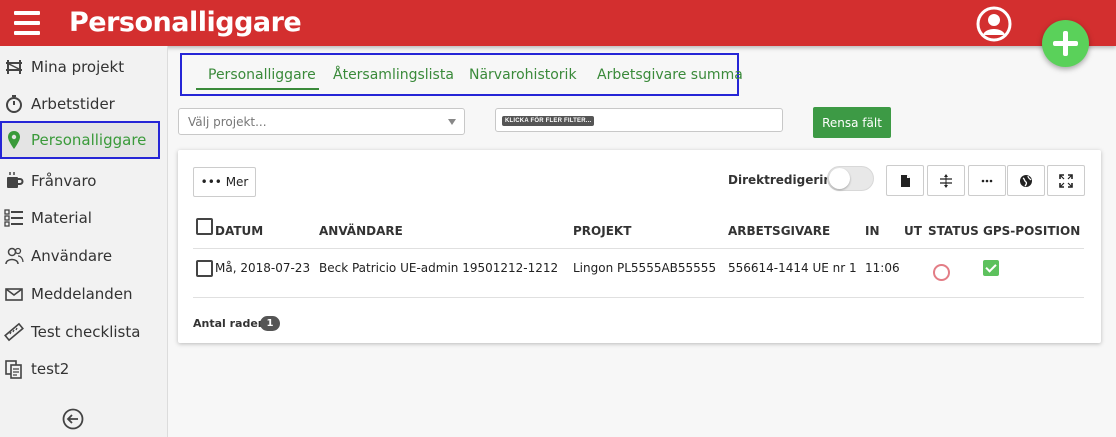 The image size is (1116, 437). I want to click on language-button, so click(1026, 180).